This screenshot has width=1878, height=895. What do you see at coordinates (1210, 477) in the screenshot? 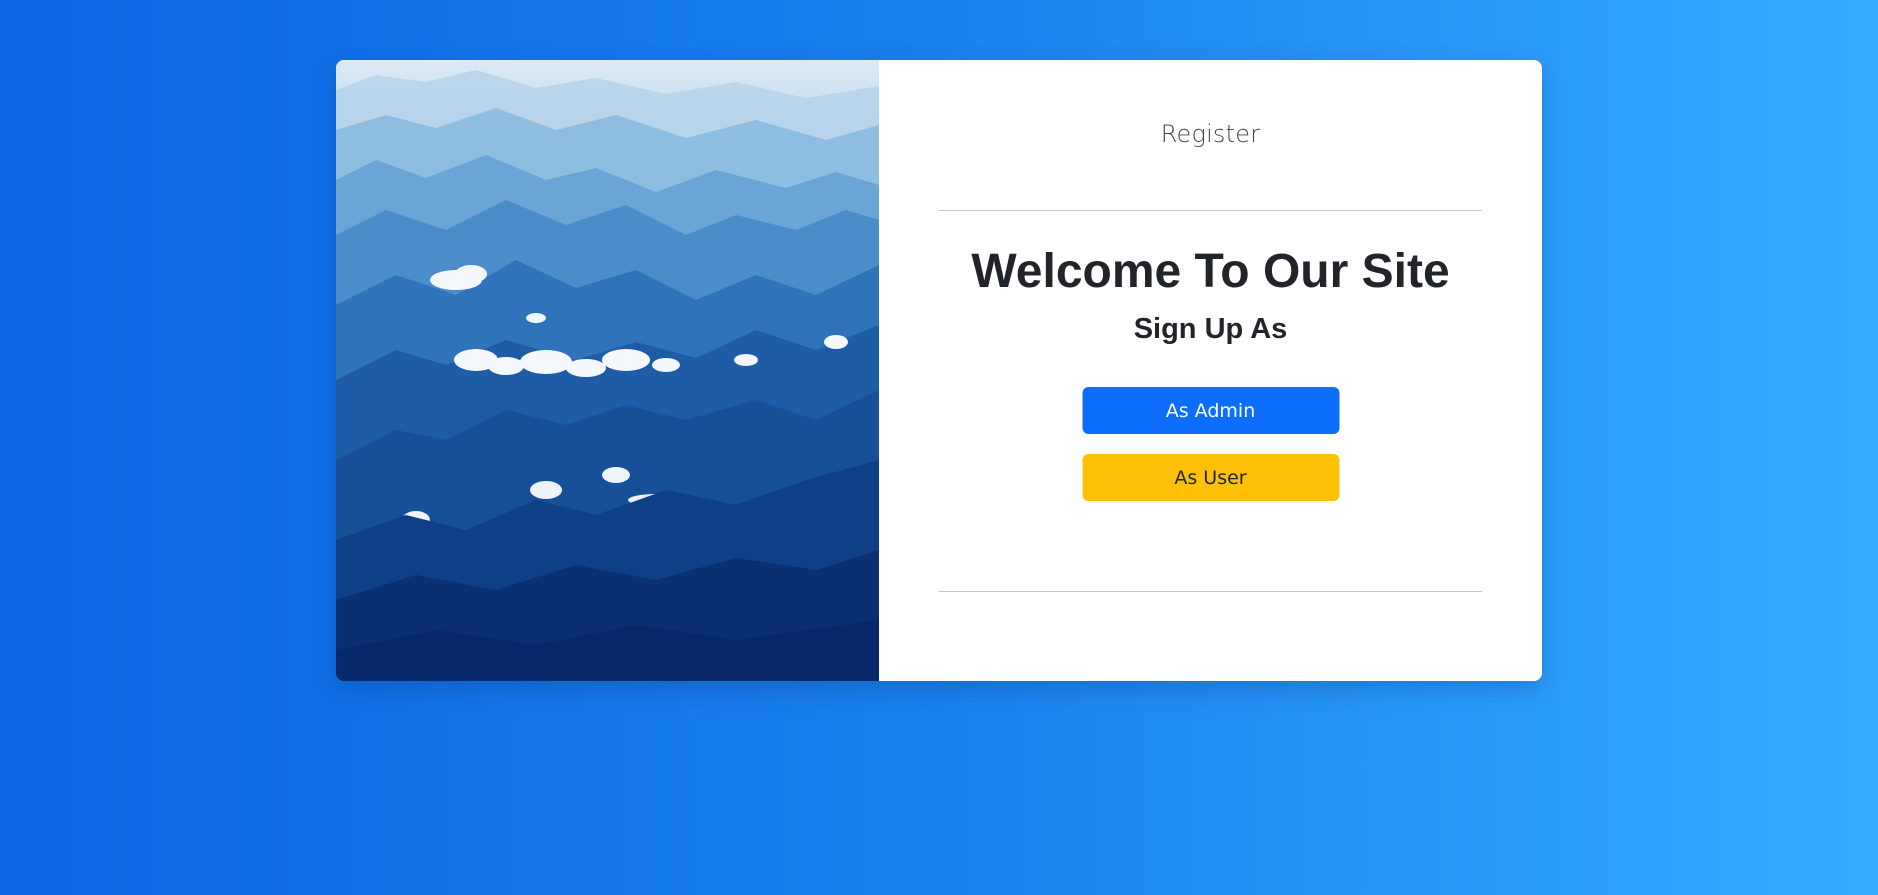
I see `signup-as-user-button: As User` at bounding box center [1210, 477].